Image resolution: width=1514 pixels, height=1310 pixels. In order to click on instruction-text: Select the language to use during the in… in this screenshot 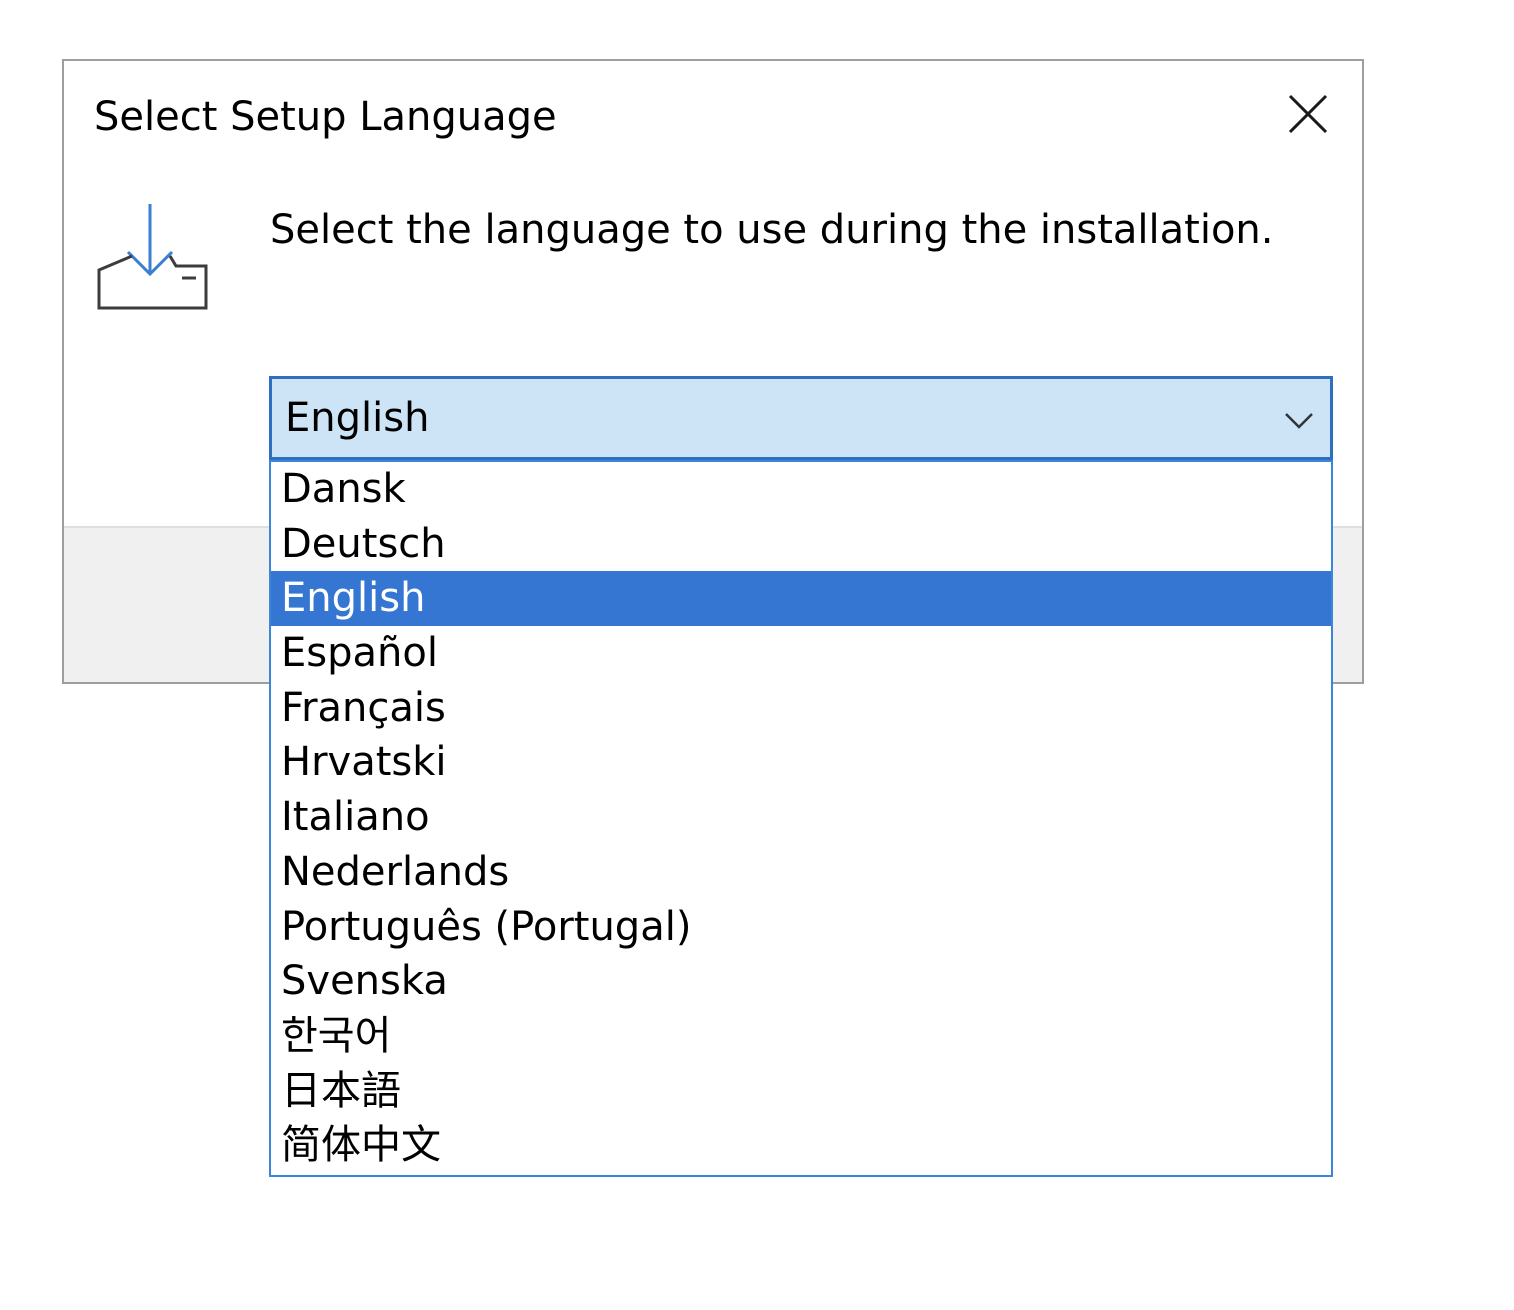, I will do `click(772, 230)`.